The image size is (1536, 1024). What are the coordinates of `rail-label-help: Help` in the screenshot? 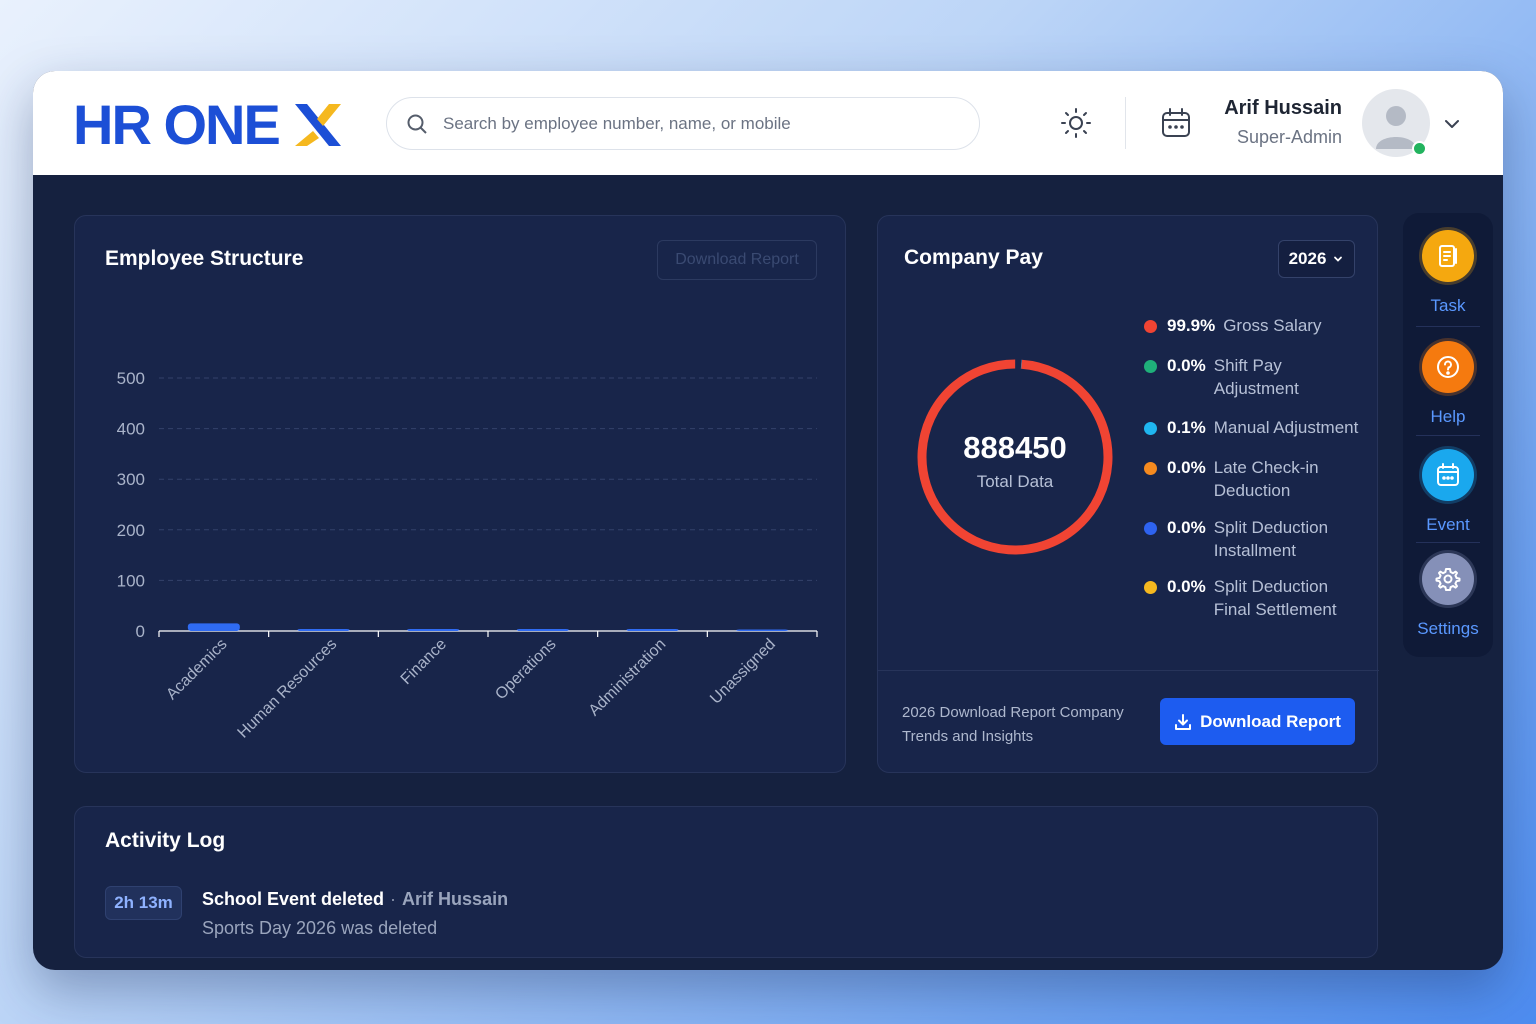 It's located at (1448, 416).